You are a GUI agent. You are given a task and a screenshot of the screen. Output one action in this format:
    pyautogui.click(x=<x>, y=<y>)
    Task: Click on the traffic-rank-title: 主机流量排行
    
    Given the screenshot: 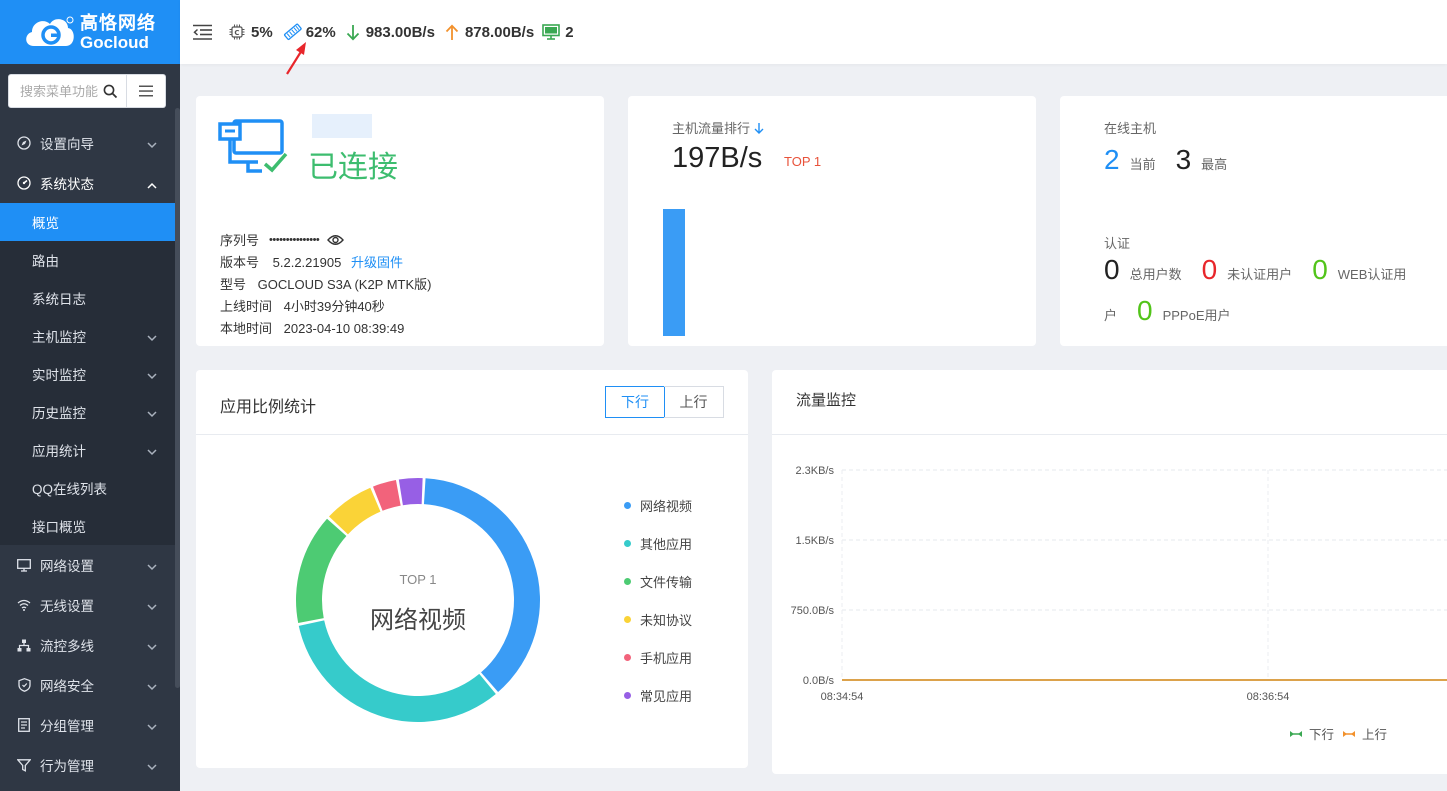 What is the action you would take?
    pyautogui.click(x=711, y=128)
    